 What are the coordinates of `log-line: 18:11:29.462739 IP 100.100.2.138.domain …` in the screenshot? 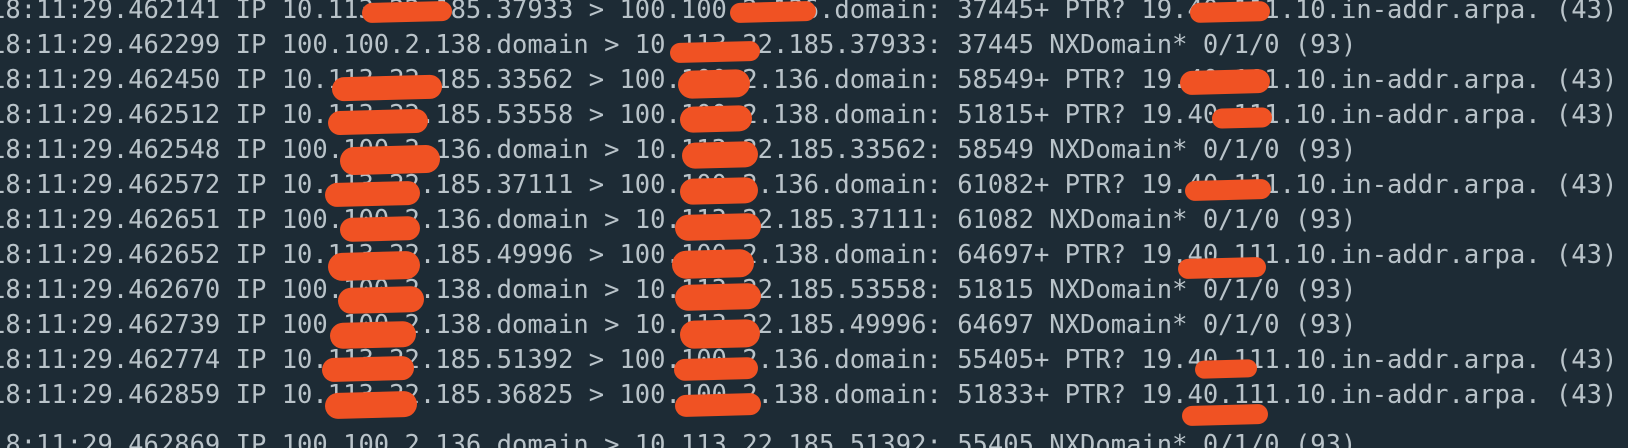 It's located at (678, 325).